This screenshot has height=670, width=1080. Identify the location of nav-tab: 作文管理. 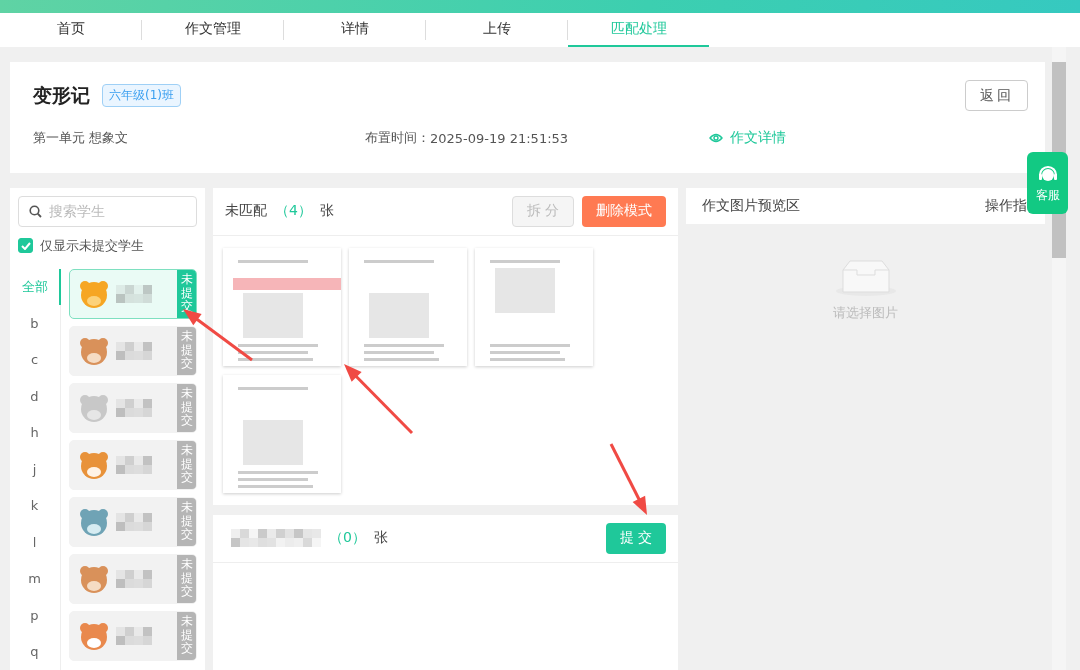
(212, 30).